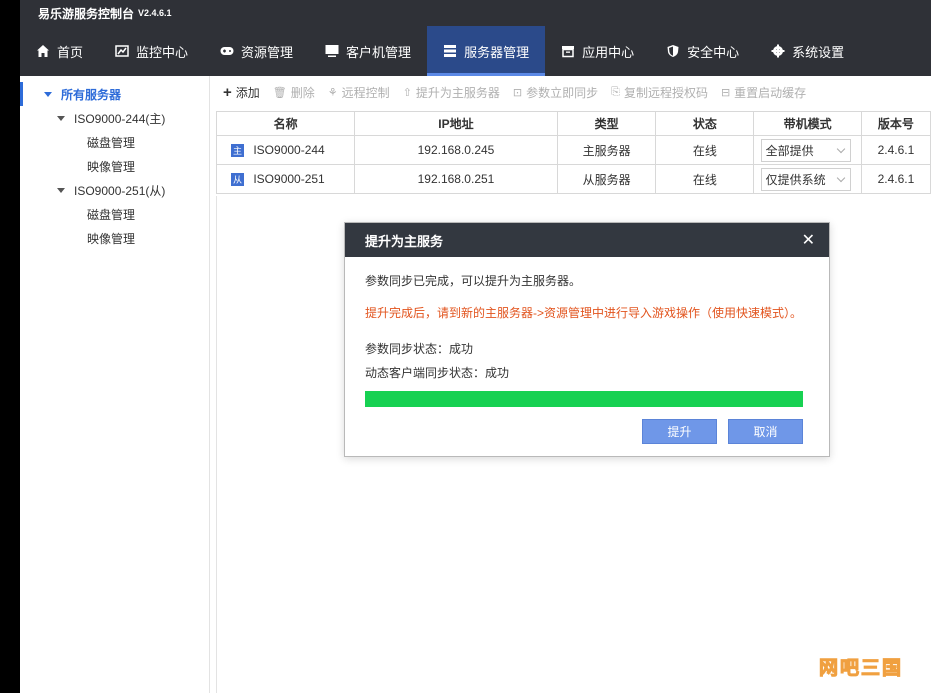  What do you see at coordinates (606, 123) in the screenshot?
I see `col-type: 类型` at bounding box center [606, 123].